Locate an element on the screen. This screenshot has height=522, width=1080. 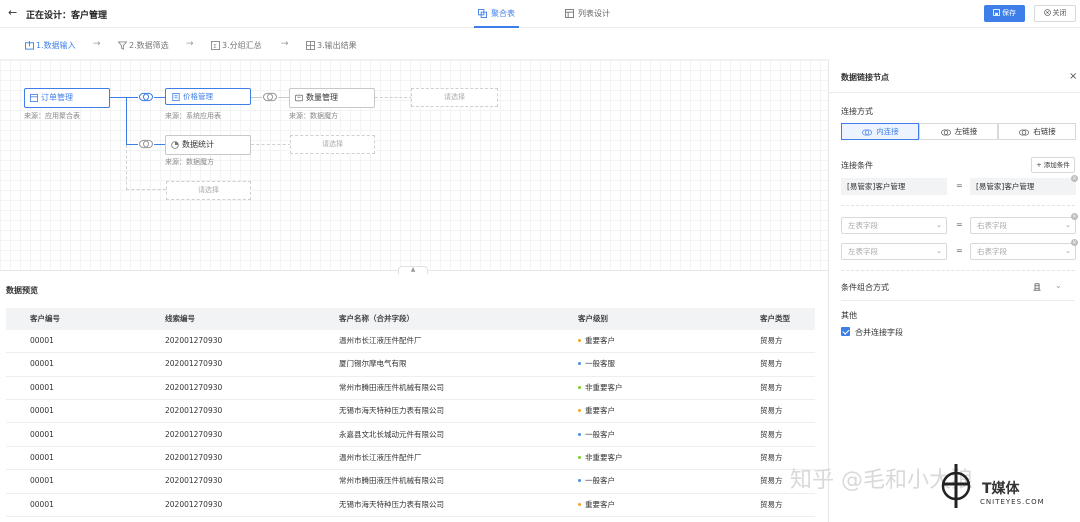
panel-title: 数据链接节点 is located at coordinates (865, 77).